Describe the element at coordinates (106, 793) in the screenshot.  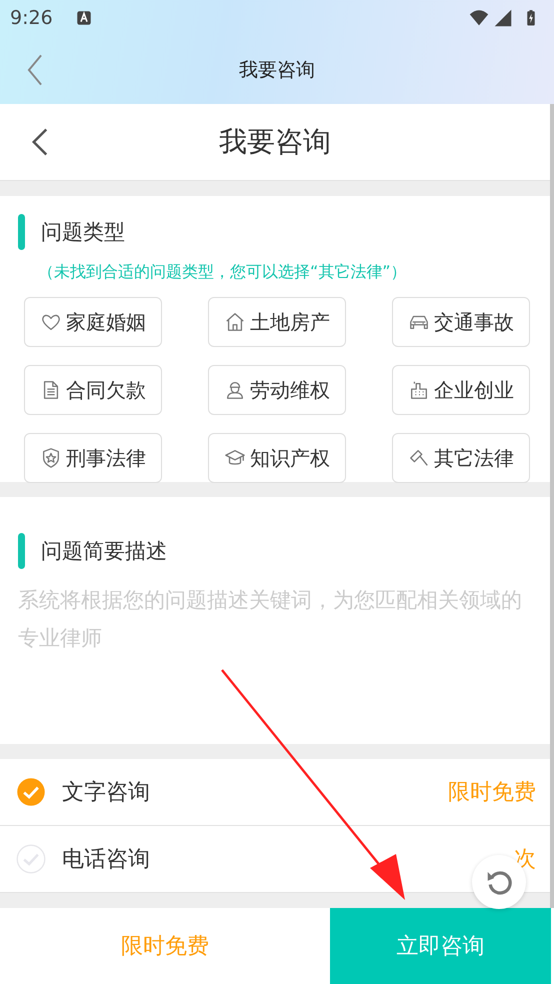
I see `option-label: 文字咨询` at that location.